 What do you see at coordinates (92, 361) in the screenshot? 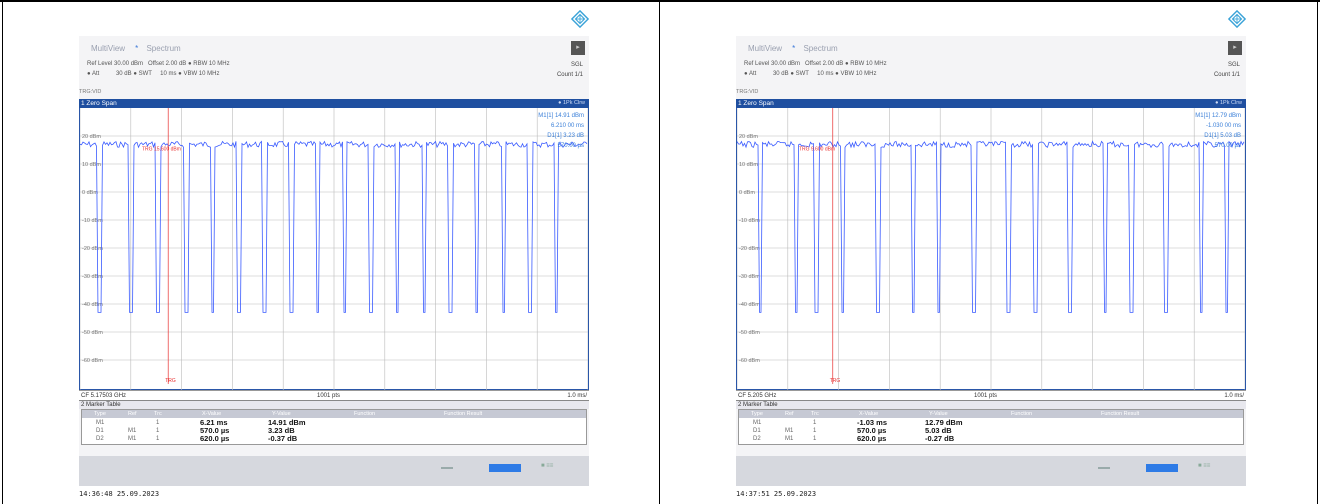
I see `y-axis-label: -60 dBm` at bounding box center [92, 361].